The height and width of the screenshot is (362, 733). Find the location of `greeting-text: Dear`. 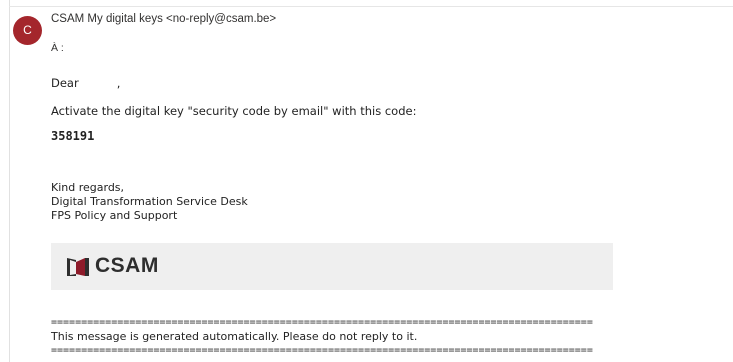

greeting-text: Dear is located at coordinates (65, 83).